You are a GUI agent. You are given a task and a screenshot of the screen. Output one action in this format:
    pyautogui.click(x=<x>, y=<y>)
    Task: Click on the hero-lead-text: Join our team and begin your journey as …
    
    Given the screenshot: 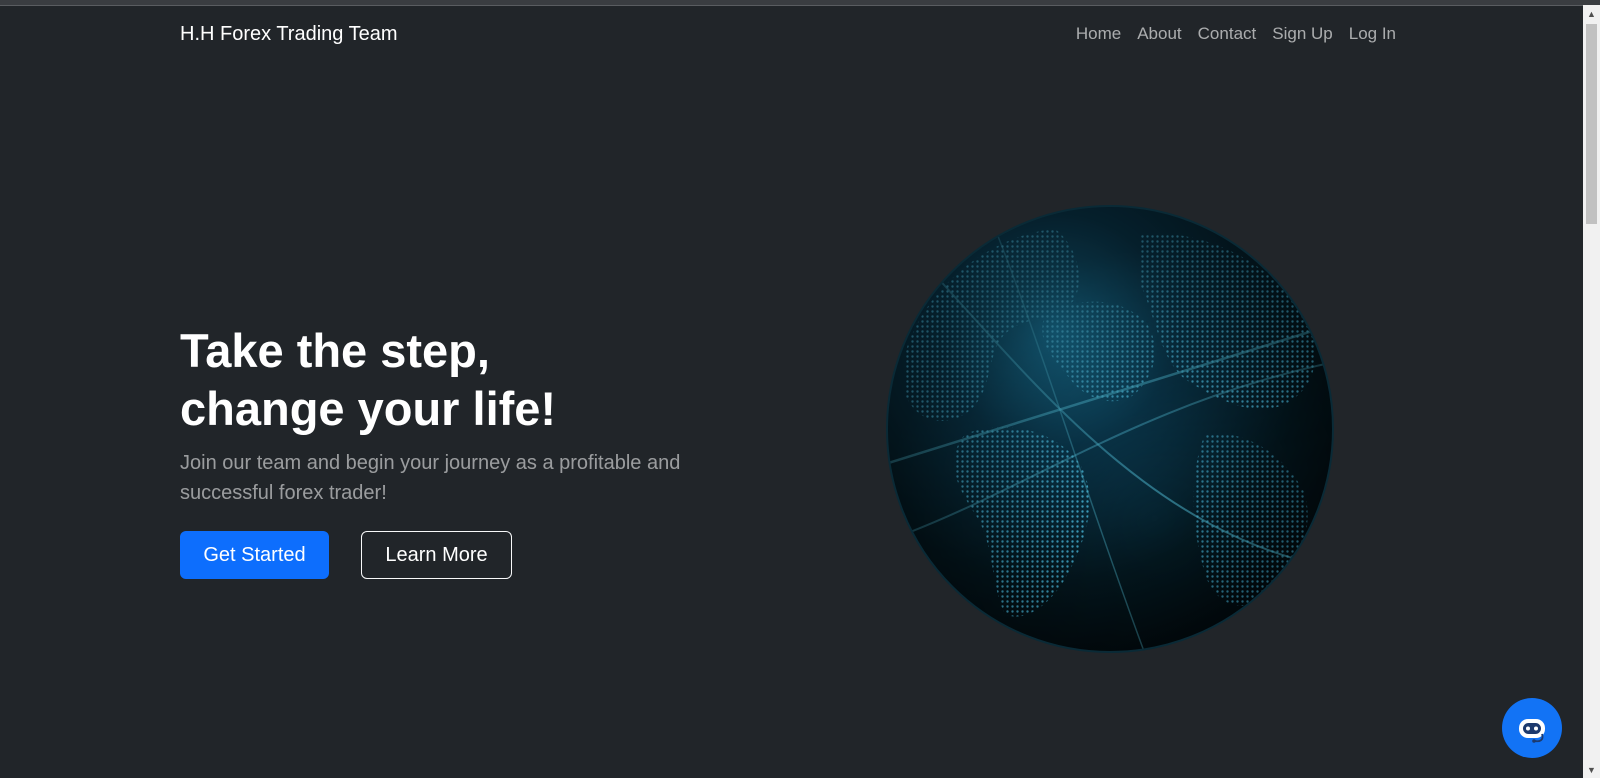 What is the action you would take?
    pyautogui.click(x=430, y=478)
    